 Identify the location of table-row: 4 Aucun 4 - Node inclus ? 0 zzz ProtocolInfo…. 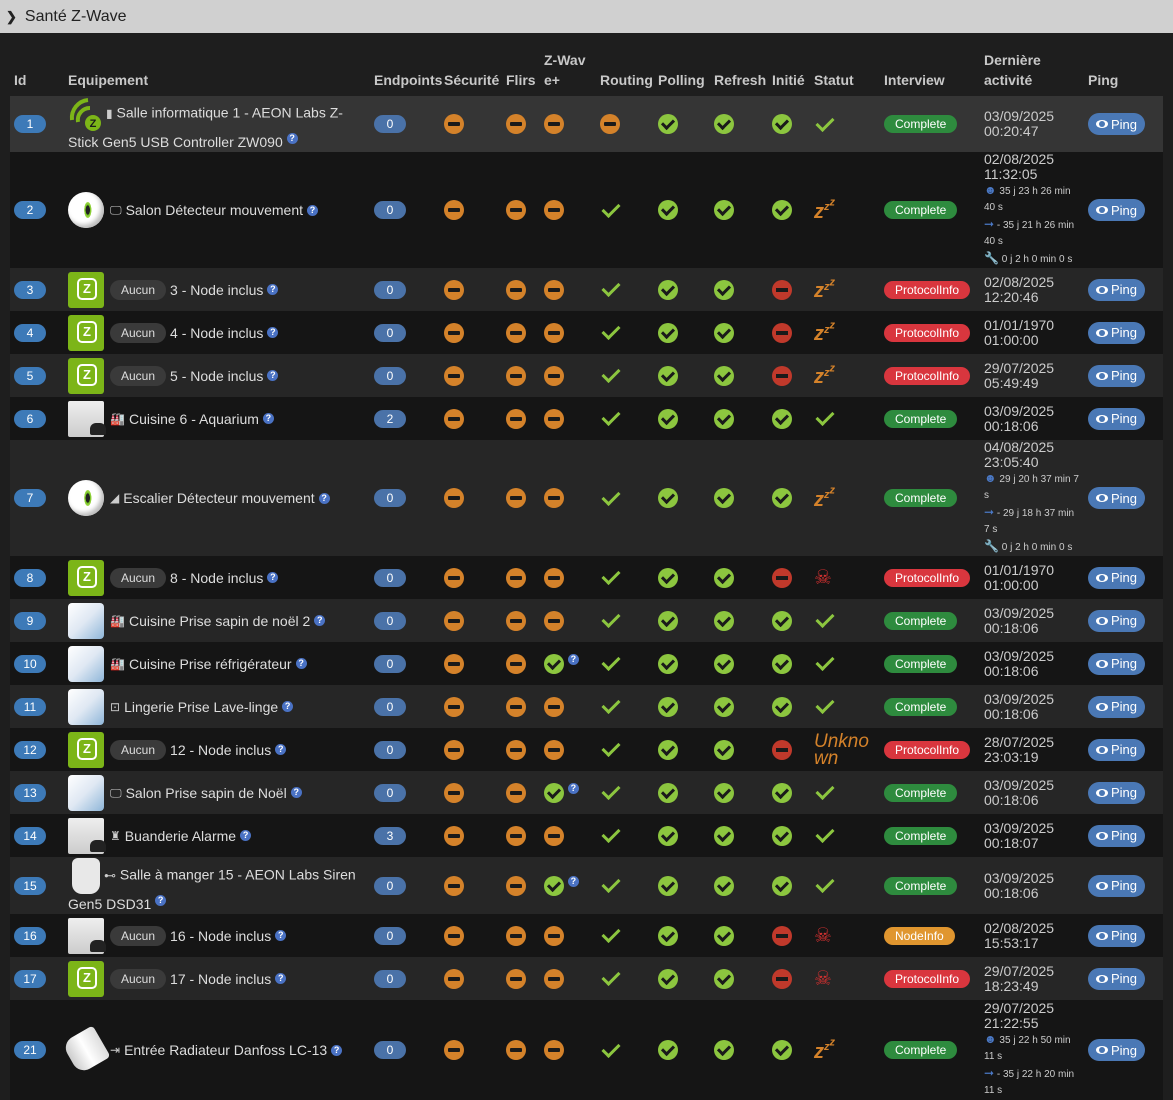
(586, 332).